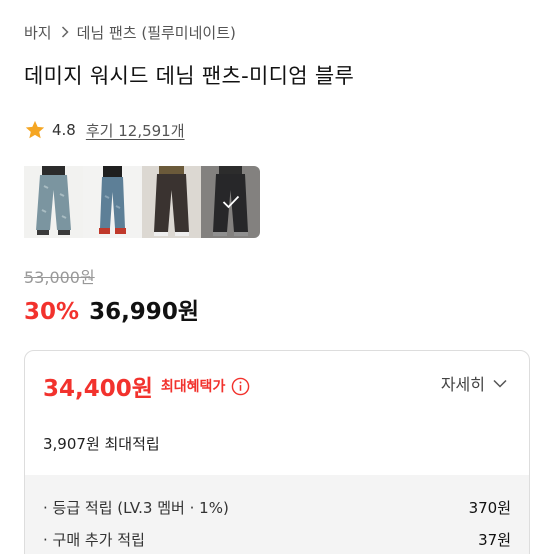 The image size is (554, 554). What do you see at coordinates (136, 508) in the screenshot?
I see `points-row-label: · 등급 적립 (LV.3 멤버 · 1%)` at bounding box center [136, 508].